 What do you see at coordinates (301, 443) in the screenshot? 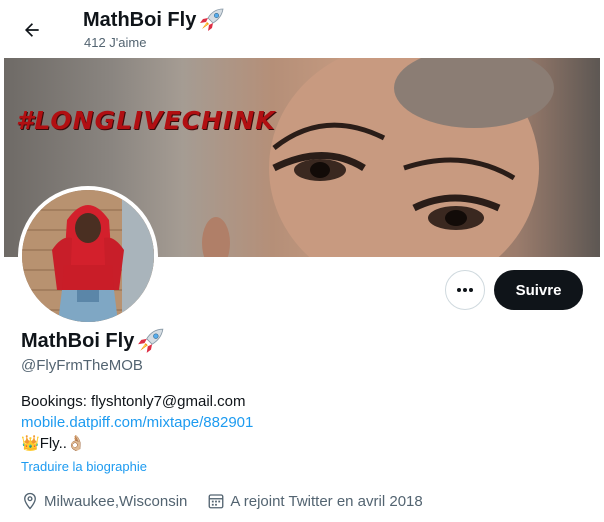
I see `bio-fly-line: 👑Fly..👌🏼` at bounding box center [301, 443].